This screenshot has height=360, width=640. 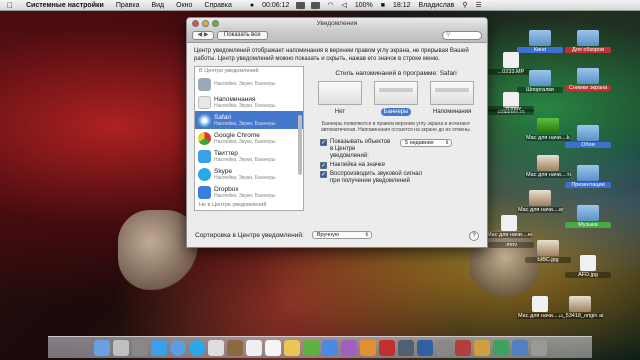 I want to click on input-source-icon: ■, so click(x=383, y=5).